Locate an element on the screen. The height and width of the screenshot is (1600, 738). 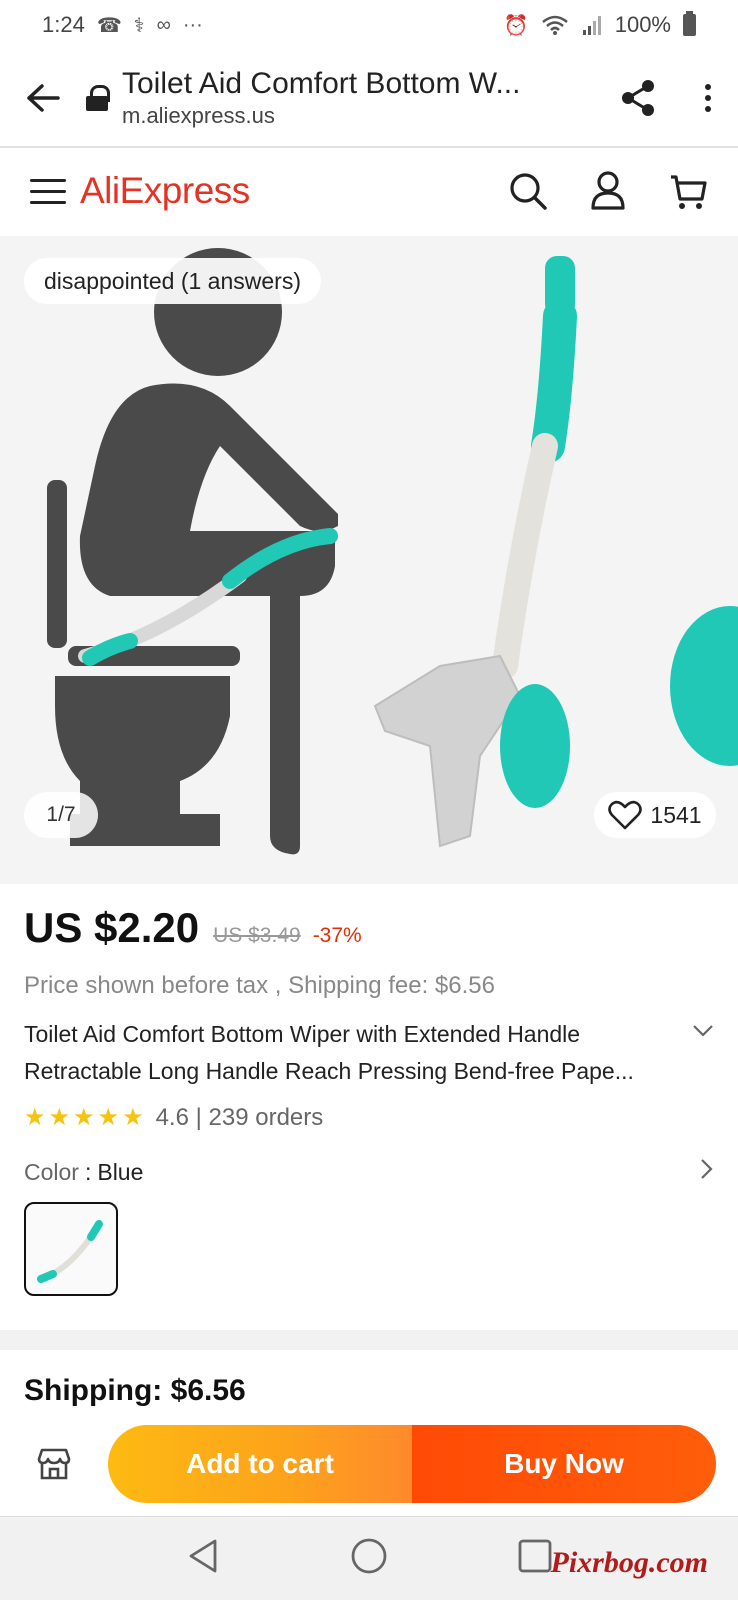
battery-icon is located at coordinates (689, 23).